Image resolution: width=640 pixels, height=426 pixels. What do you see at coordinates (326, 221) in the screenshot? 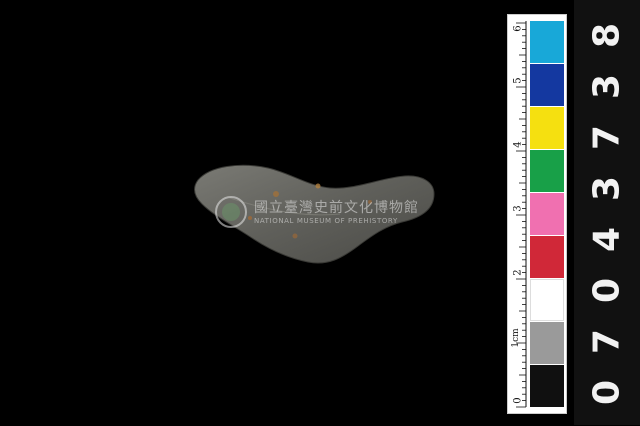
I see `watermark-name-en: NATIONAL MUSEUM OF PREHISTORY` at bounding box center [326, 221].